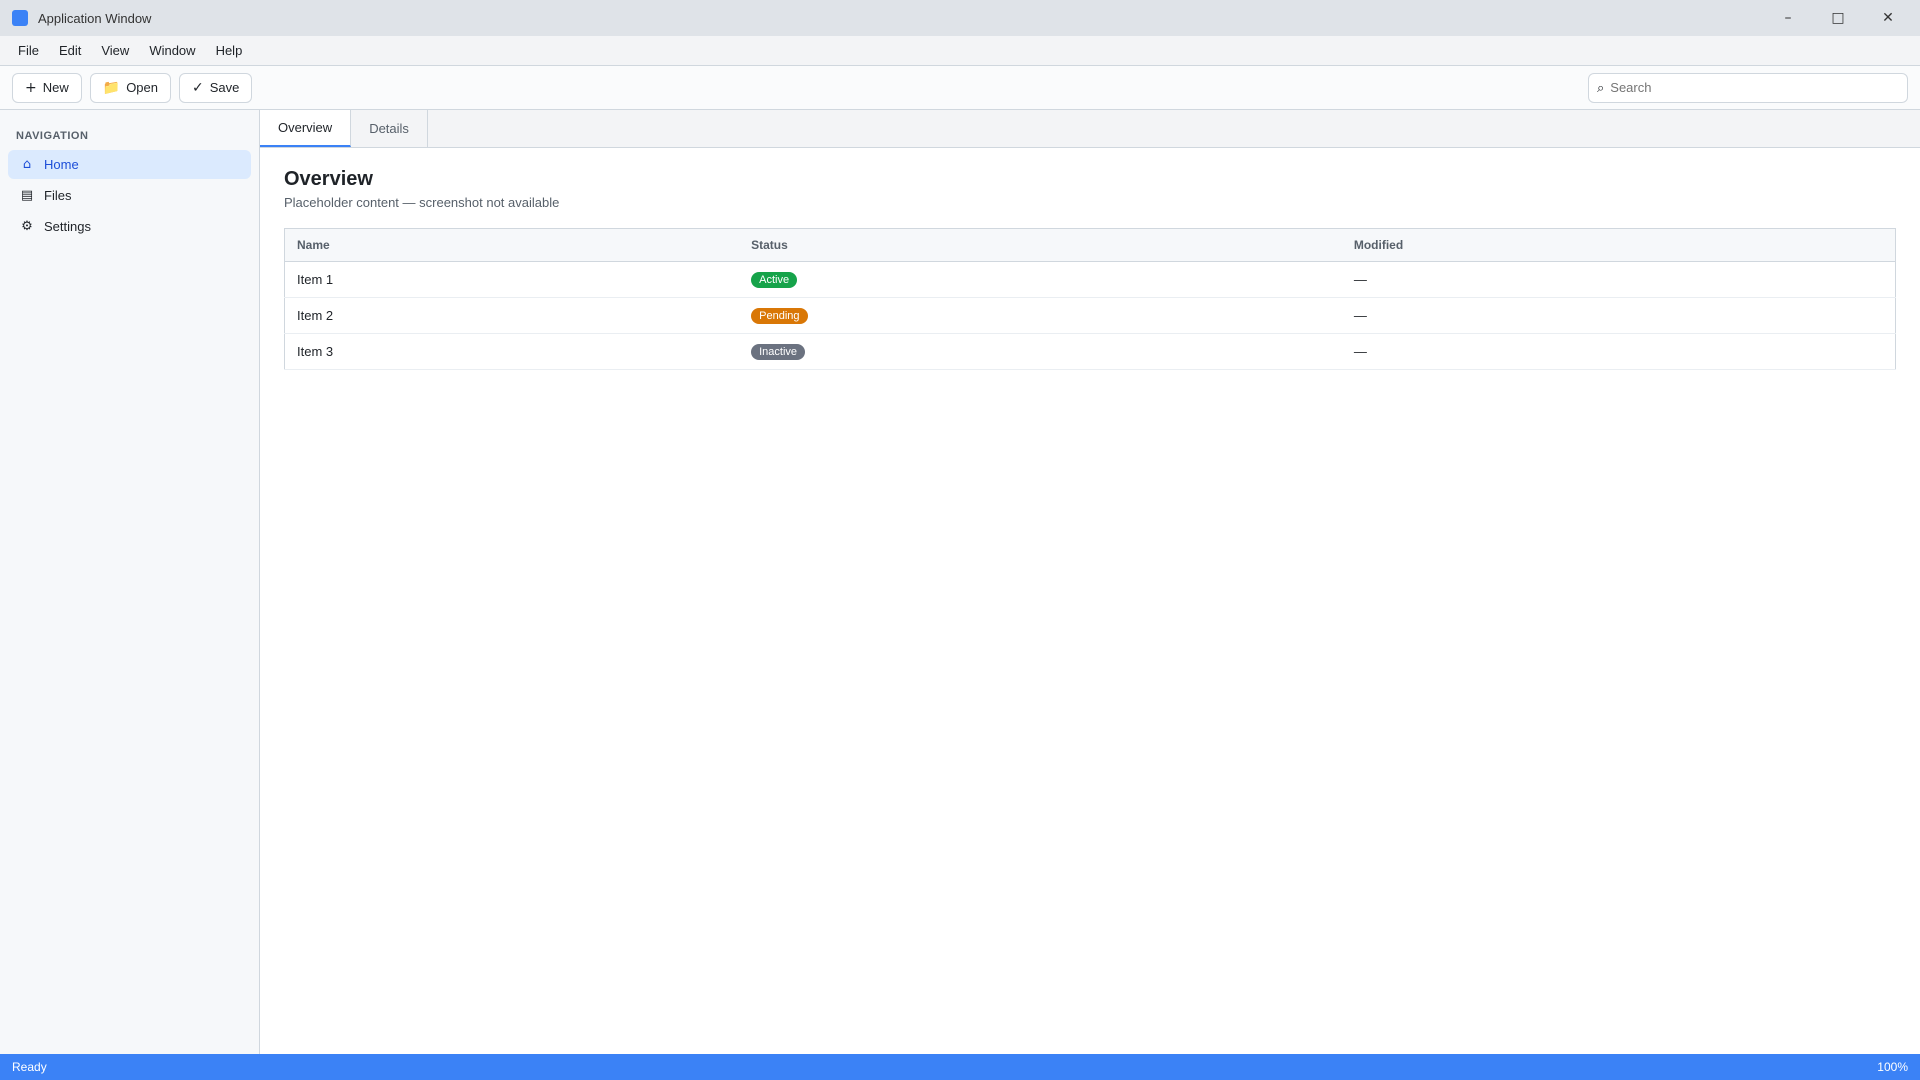 The height and width of the screenshot is (1080, 1920). Describe the element at coordinates (1618, 245) in the screenshot. I see `column-header: Modified` at that location.